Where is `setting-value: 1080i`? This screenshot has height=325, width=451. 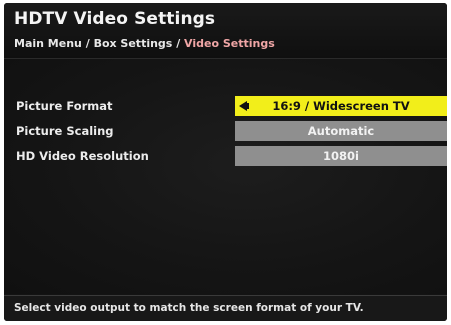
setting-value: 1080i is located at coordinates (341, 156).